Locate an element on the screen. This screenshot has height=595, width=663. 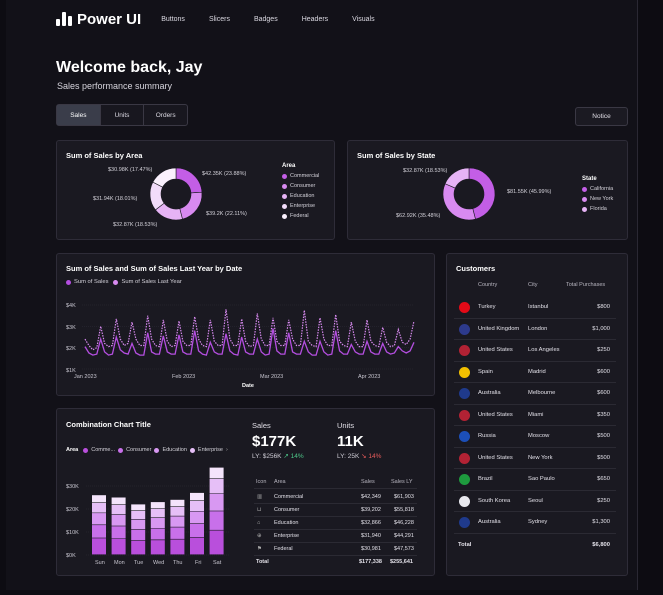
legend-item-education: Education is located at coordinates (300, 196).